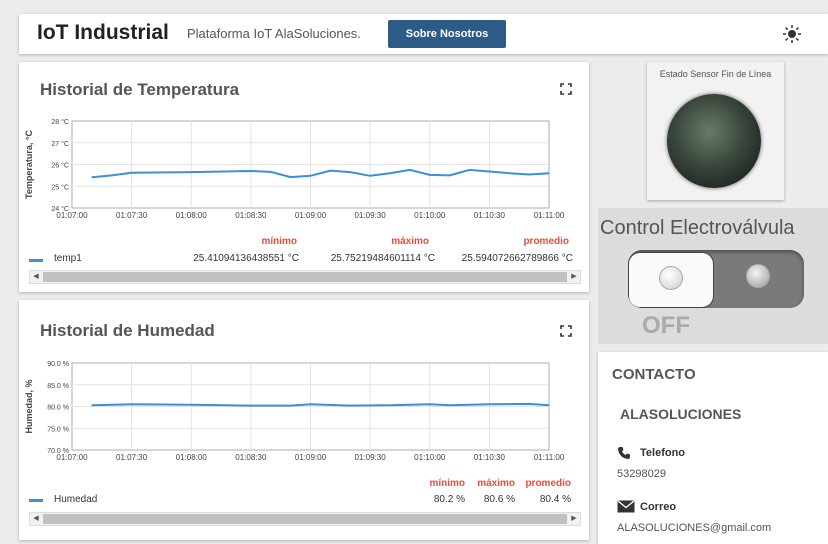 This screenshot has height=544, width=828. What do you see at coordinates (58, 408) in the screenshot?
I see `y-tick-label: 80.0 %` at bounding box center [58, 408].